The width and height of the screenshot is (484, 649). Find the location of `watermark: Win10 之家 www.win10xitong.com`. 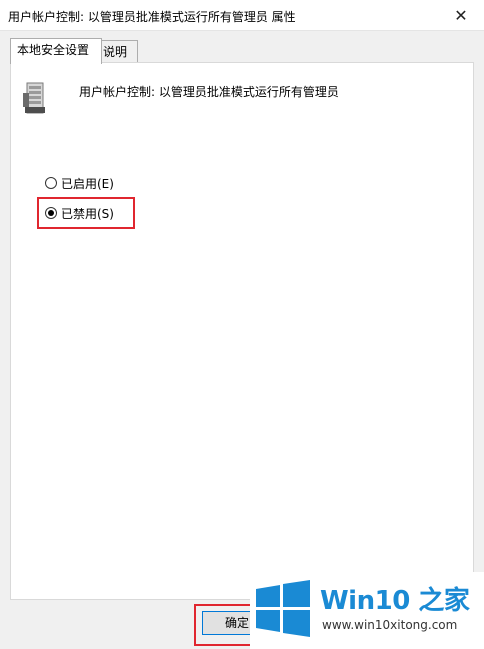

watermark: Win10 之家 www.win10xitong.com is located at coordinates (367, 610).